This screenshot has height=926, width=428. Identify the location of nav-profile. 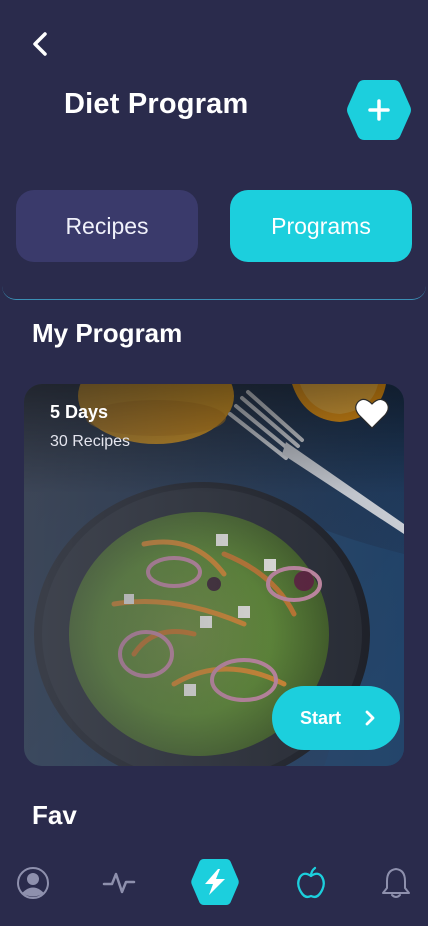
(33, 885).